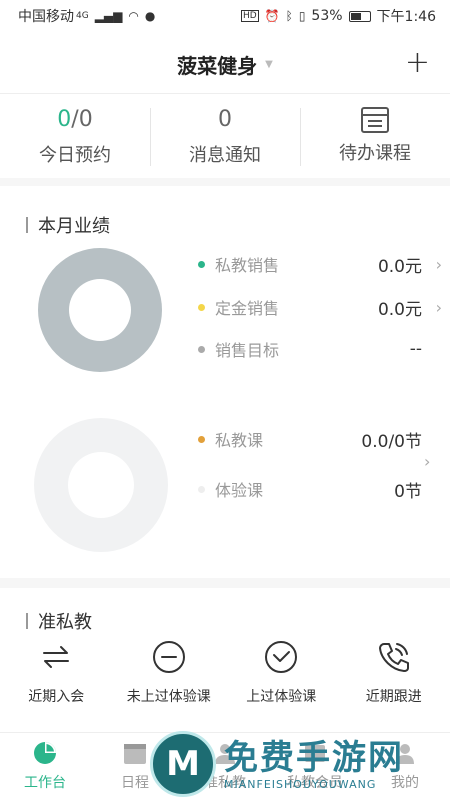  What do you see at coordinates (101, 485) in the screenshot?
I see `lessons-donut-chart` at bounding box center [101, 485].